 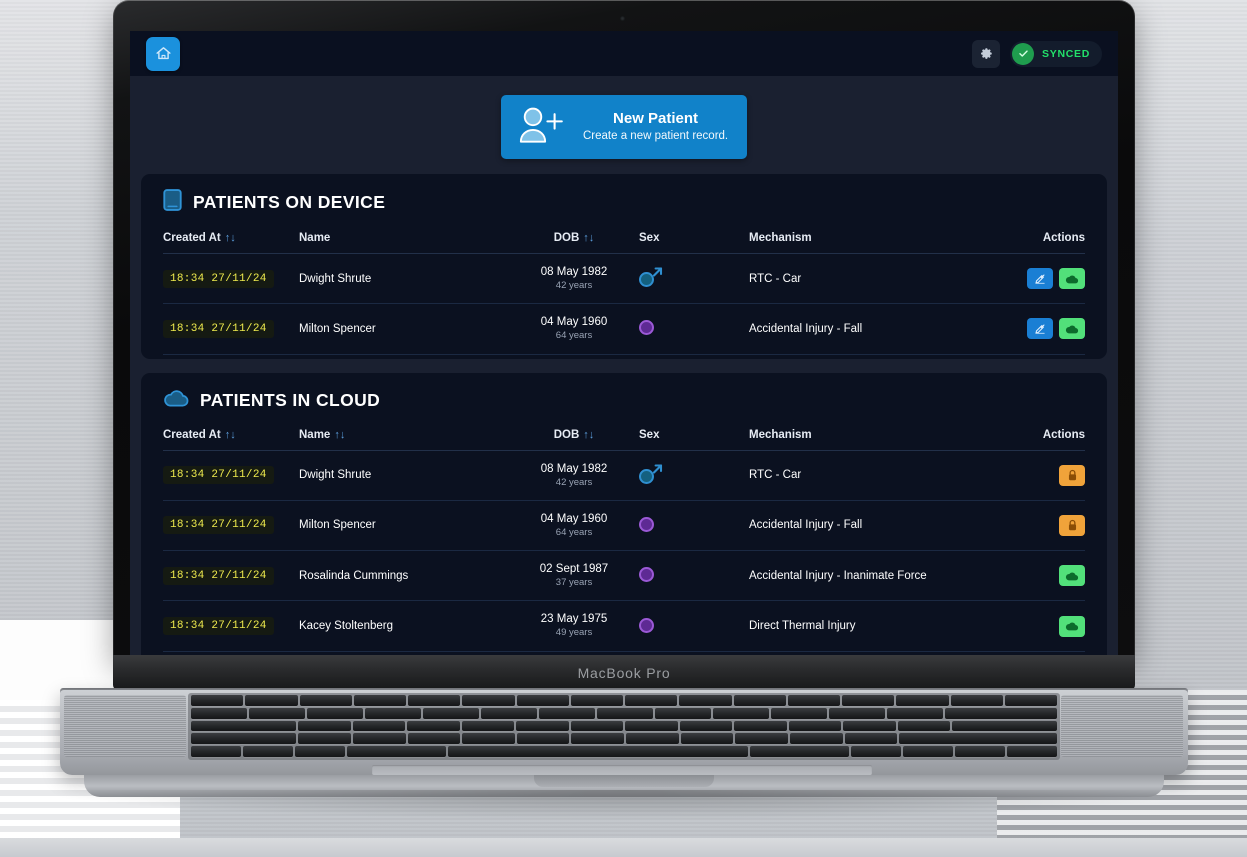 What do you see at coordinates (1056, 53) in the screenshot?
I see `sync-status-badge: SYNCED` at bounding box center [1056, 53].